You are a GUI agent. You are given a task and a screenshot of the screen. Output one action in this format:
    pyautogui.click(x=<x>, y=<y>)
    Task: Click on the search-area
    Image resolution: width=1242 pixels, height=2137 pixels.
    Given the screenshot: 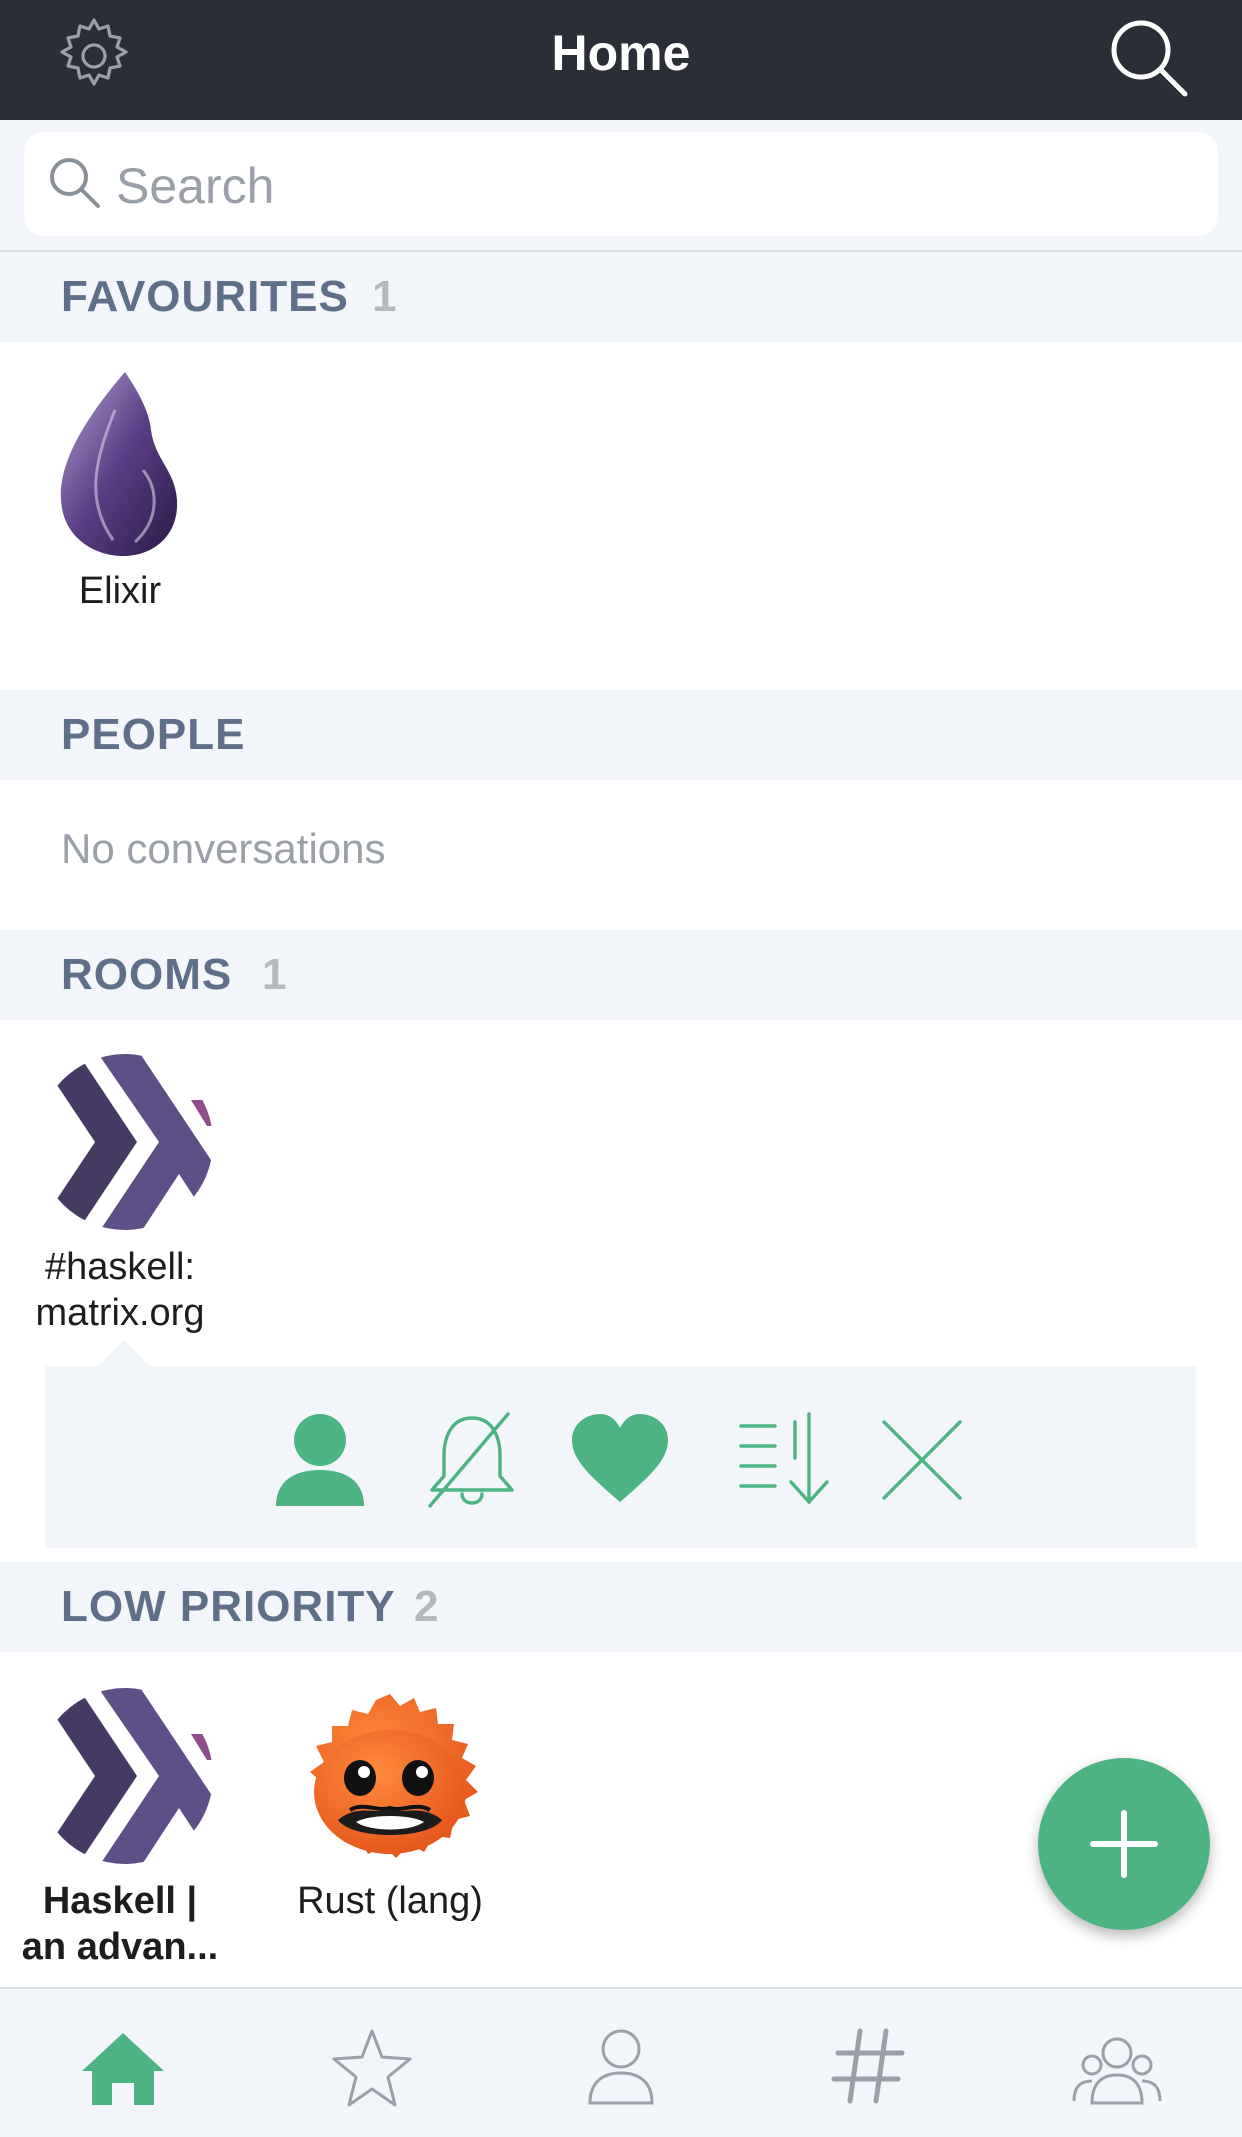 What is the action you would take?
    pyautogui.click(x=621, y=186)
    